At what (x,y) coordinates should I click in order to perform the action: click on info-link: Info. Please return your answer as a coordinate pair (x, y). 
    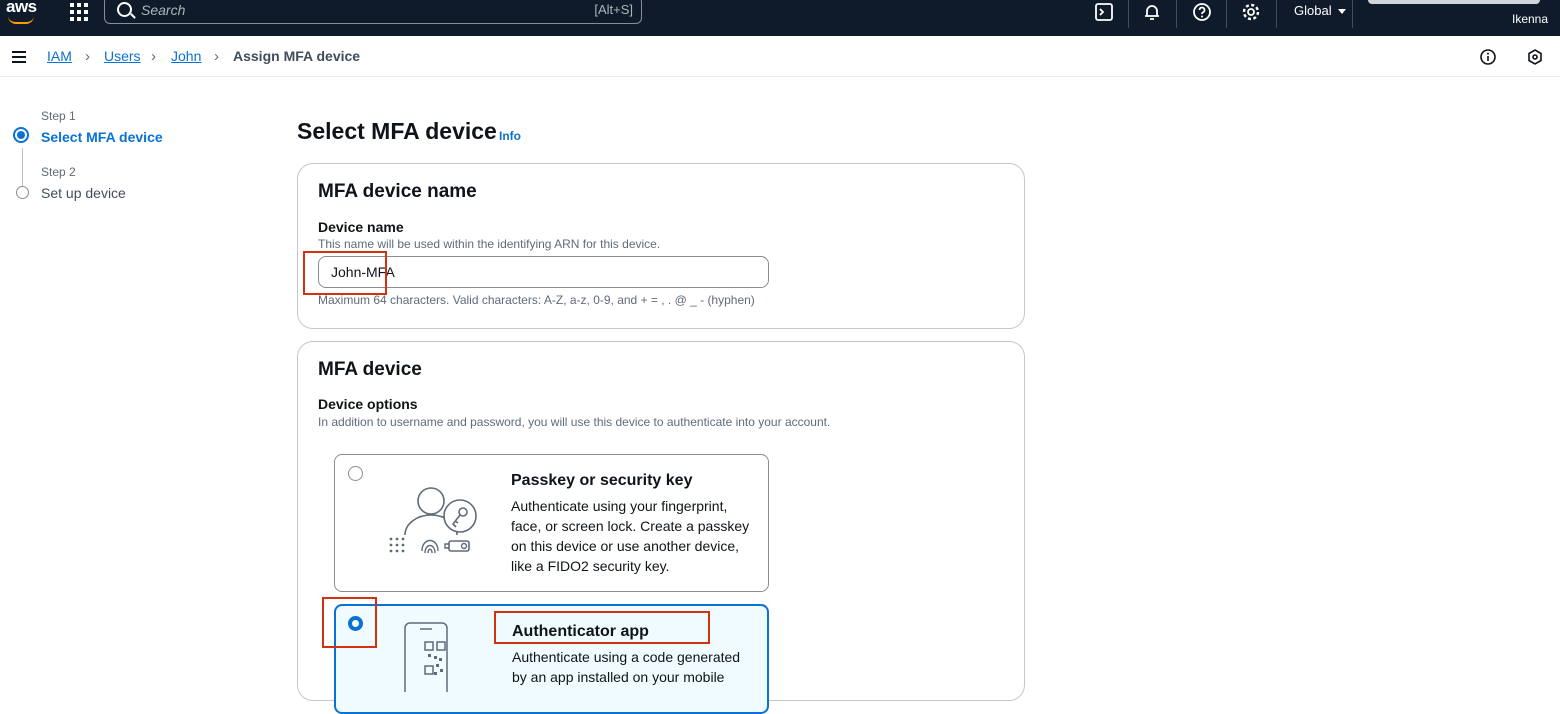
    Looking at the image, I should click on (510, 136).